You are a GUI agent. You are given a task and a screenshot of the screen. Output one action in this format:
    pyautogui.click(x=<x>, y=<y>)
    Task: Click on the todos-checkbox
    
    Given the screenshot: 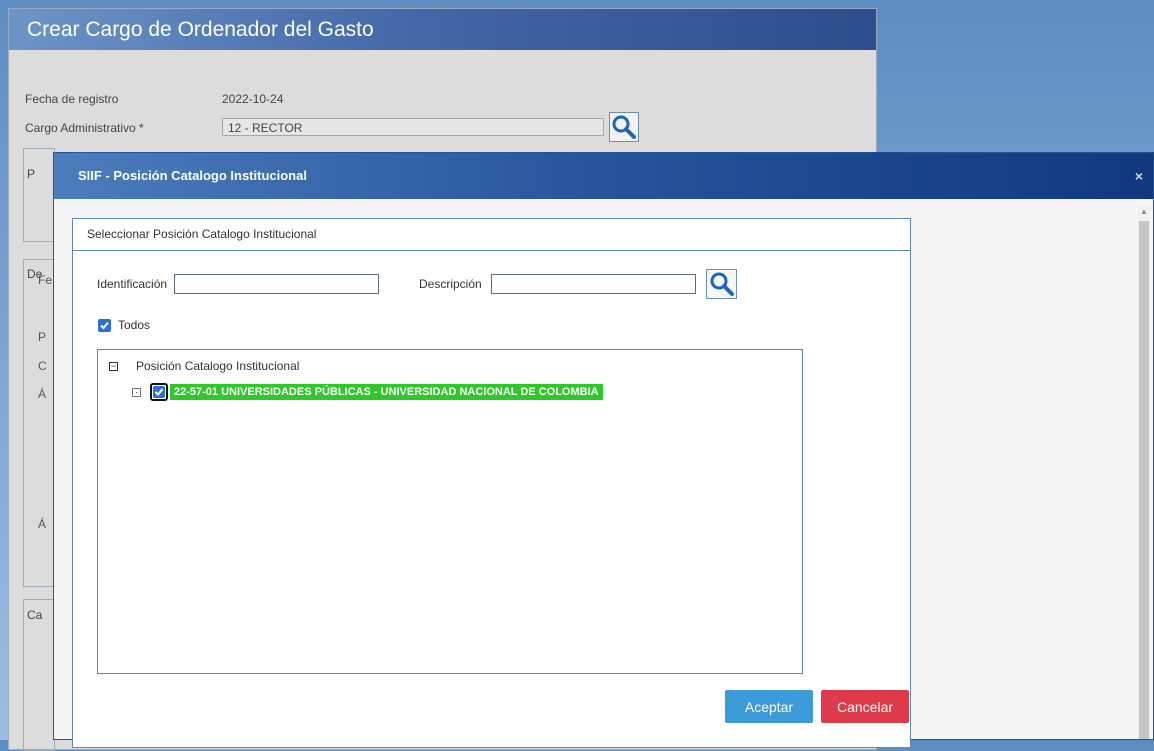 What is the action you would take?
    pyautogui.click(x=104, y=325)
    